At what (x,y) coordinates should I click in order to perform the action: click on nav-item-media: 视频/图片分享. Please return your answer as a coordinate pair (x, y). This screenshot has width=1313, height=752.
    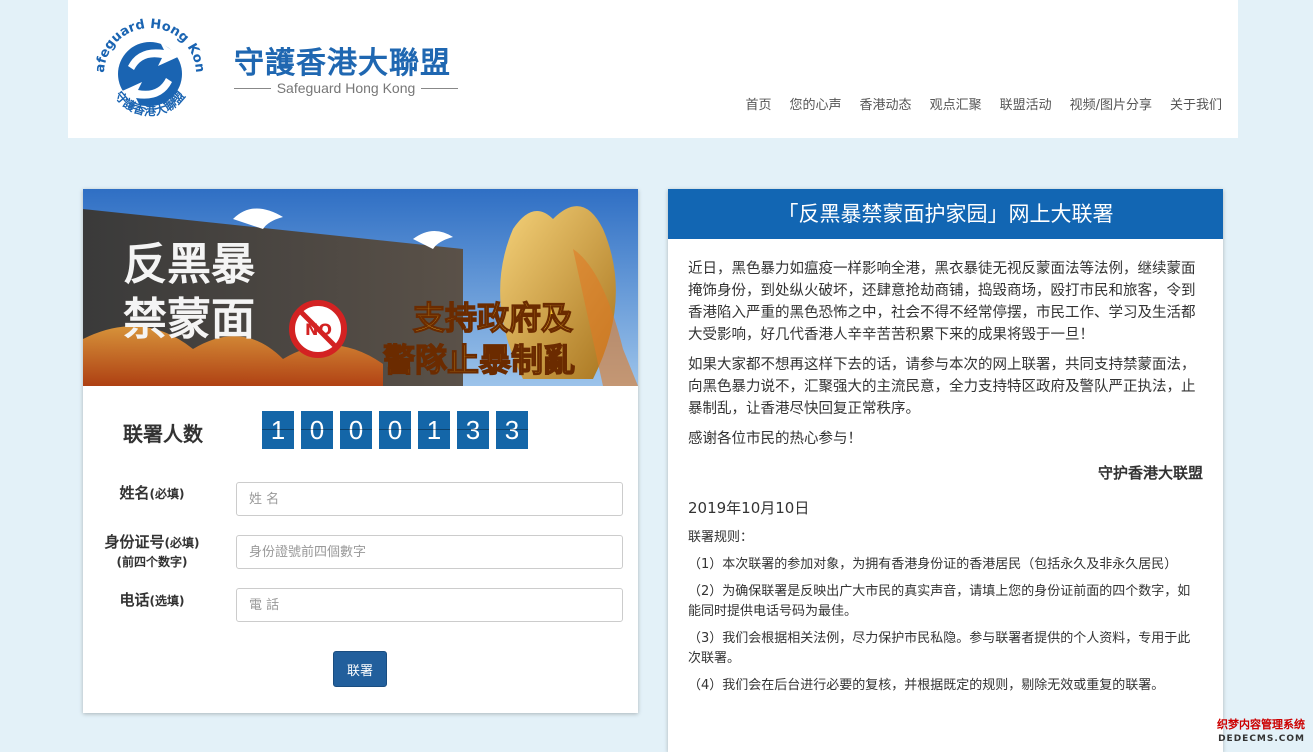
    Looking at the image, I should click on (1111, 103).